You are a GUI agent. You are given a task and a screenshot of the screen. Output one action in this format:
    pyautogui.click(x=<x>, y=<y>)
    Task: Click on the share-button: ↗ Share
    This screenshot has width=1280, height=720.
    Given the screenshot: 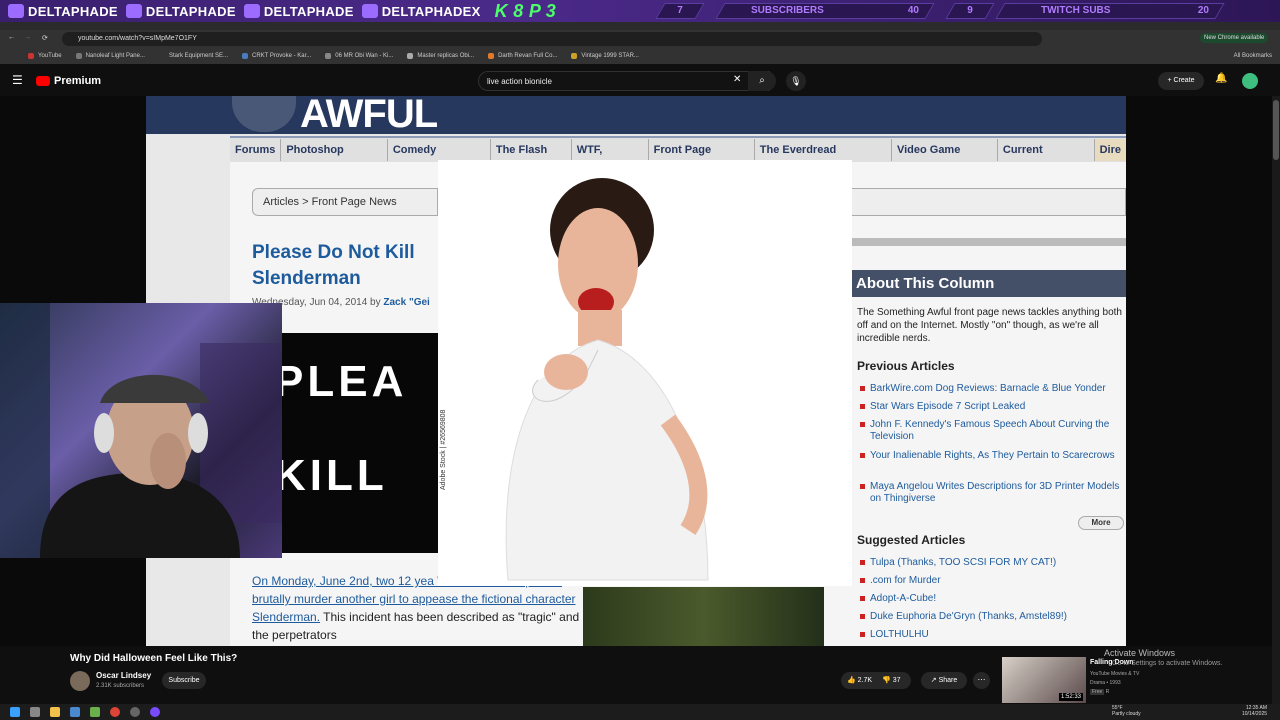 What is the action you would take?
    pyautogui.click(x=944, y=680)
    